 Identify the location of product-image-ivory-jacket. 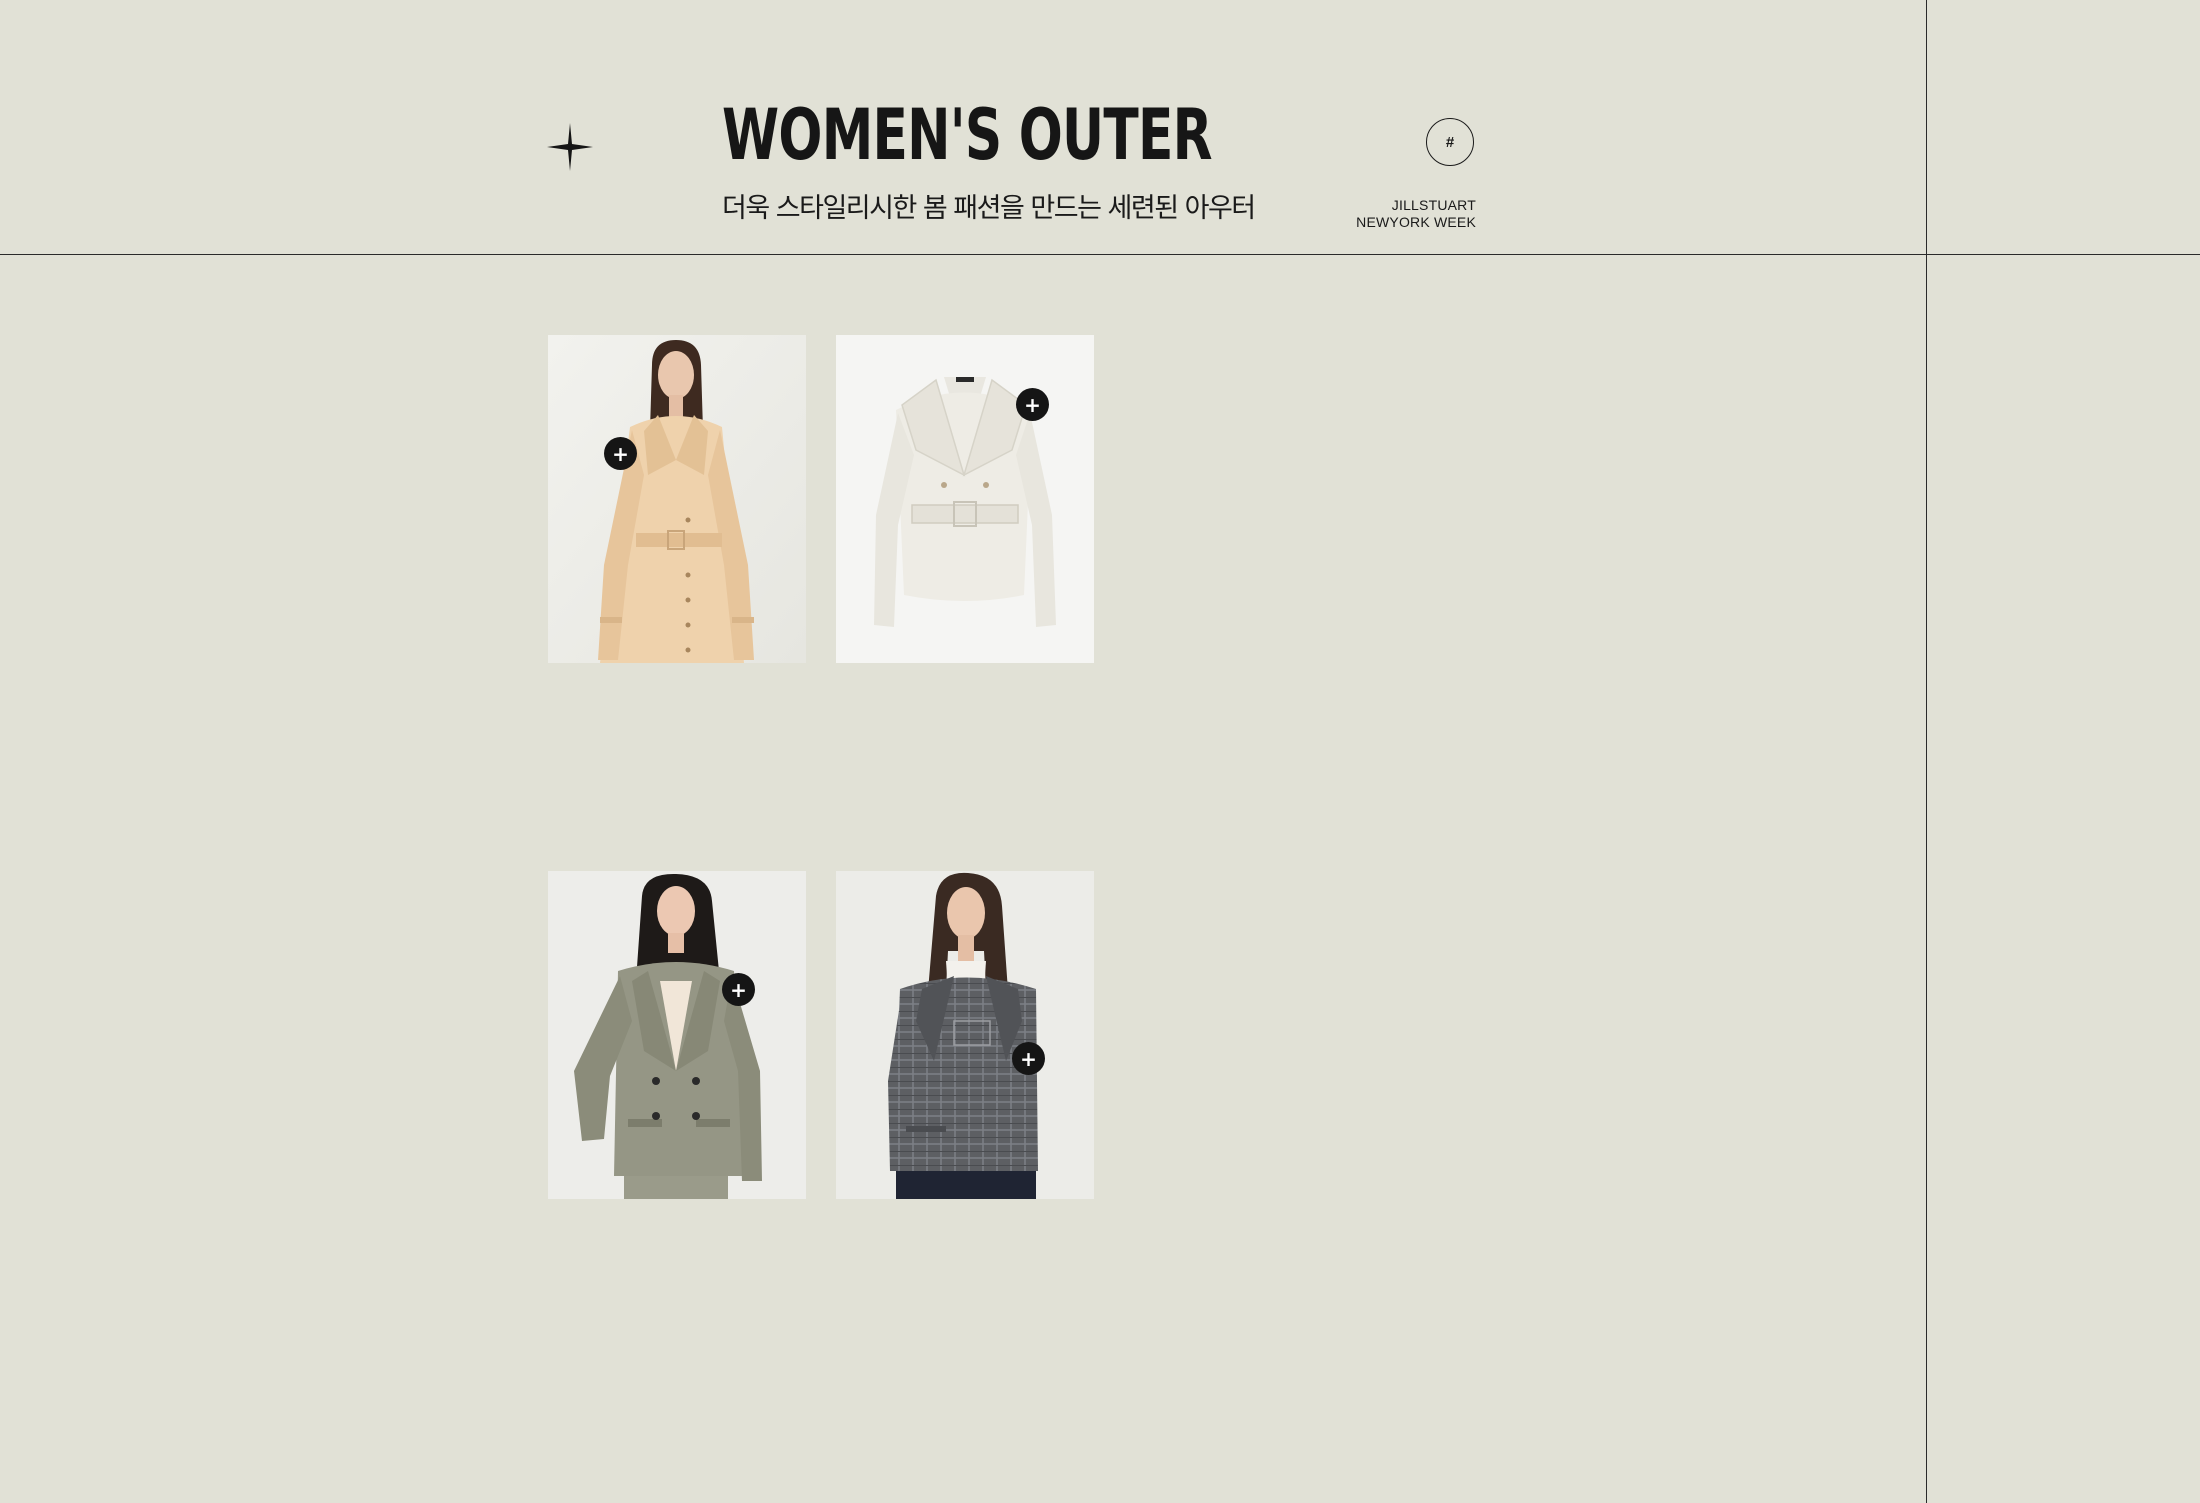
(965, 499).